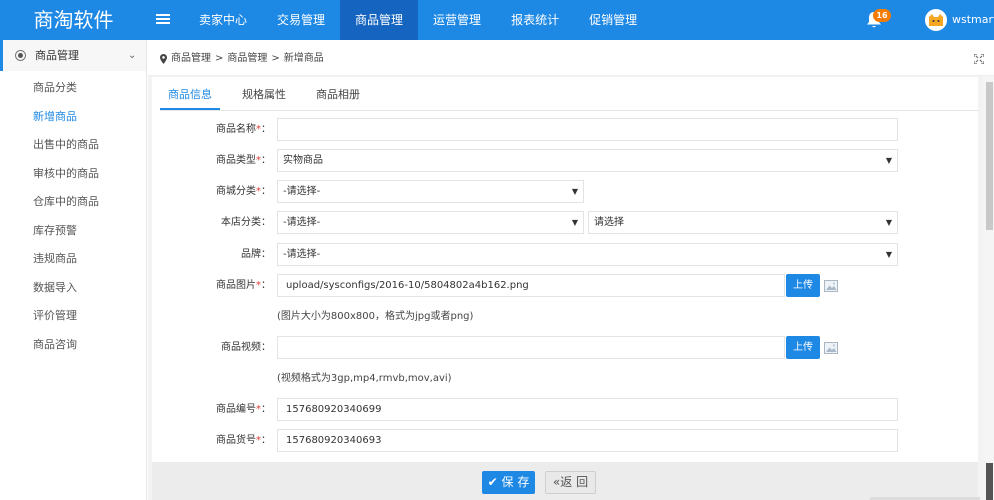 The width and height of the screenshot is (994, 500). What do you see at coordinates (243, 440) in the screenshot?
I see `product-no-label: 商品货号*：` at bounding box center [243, 440].